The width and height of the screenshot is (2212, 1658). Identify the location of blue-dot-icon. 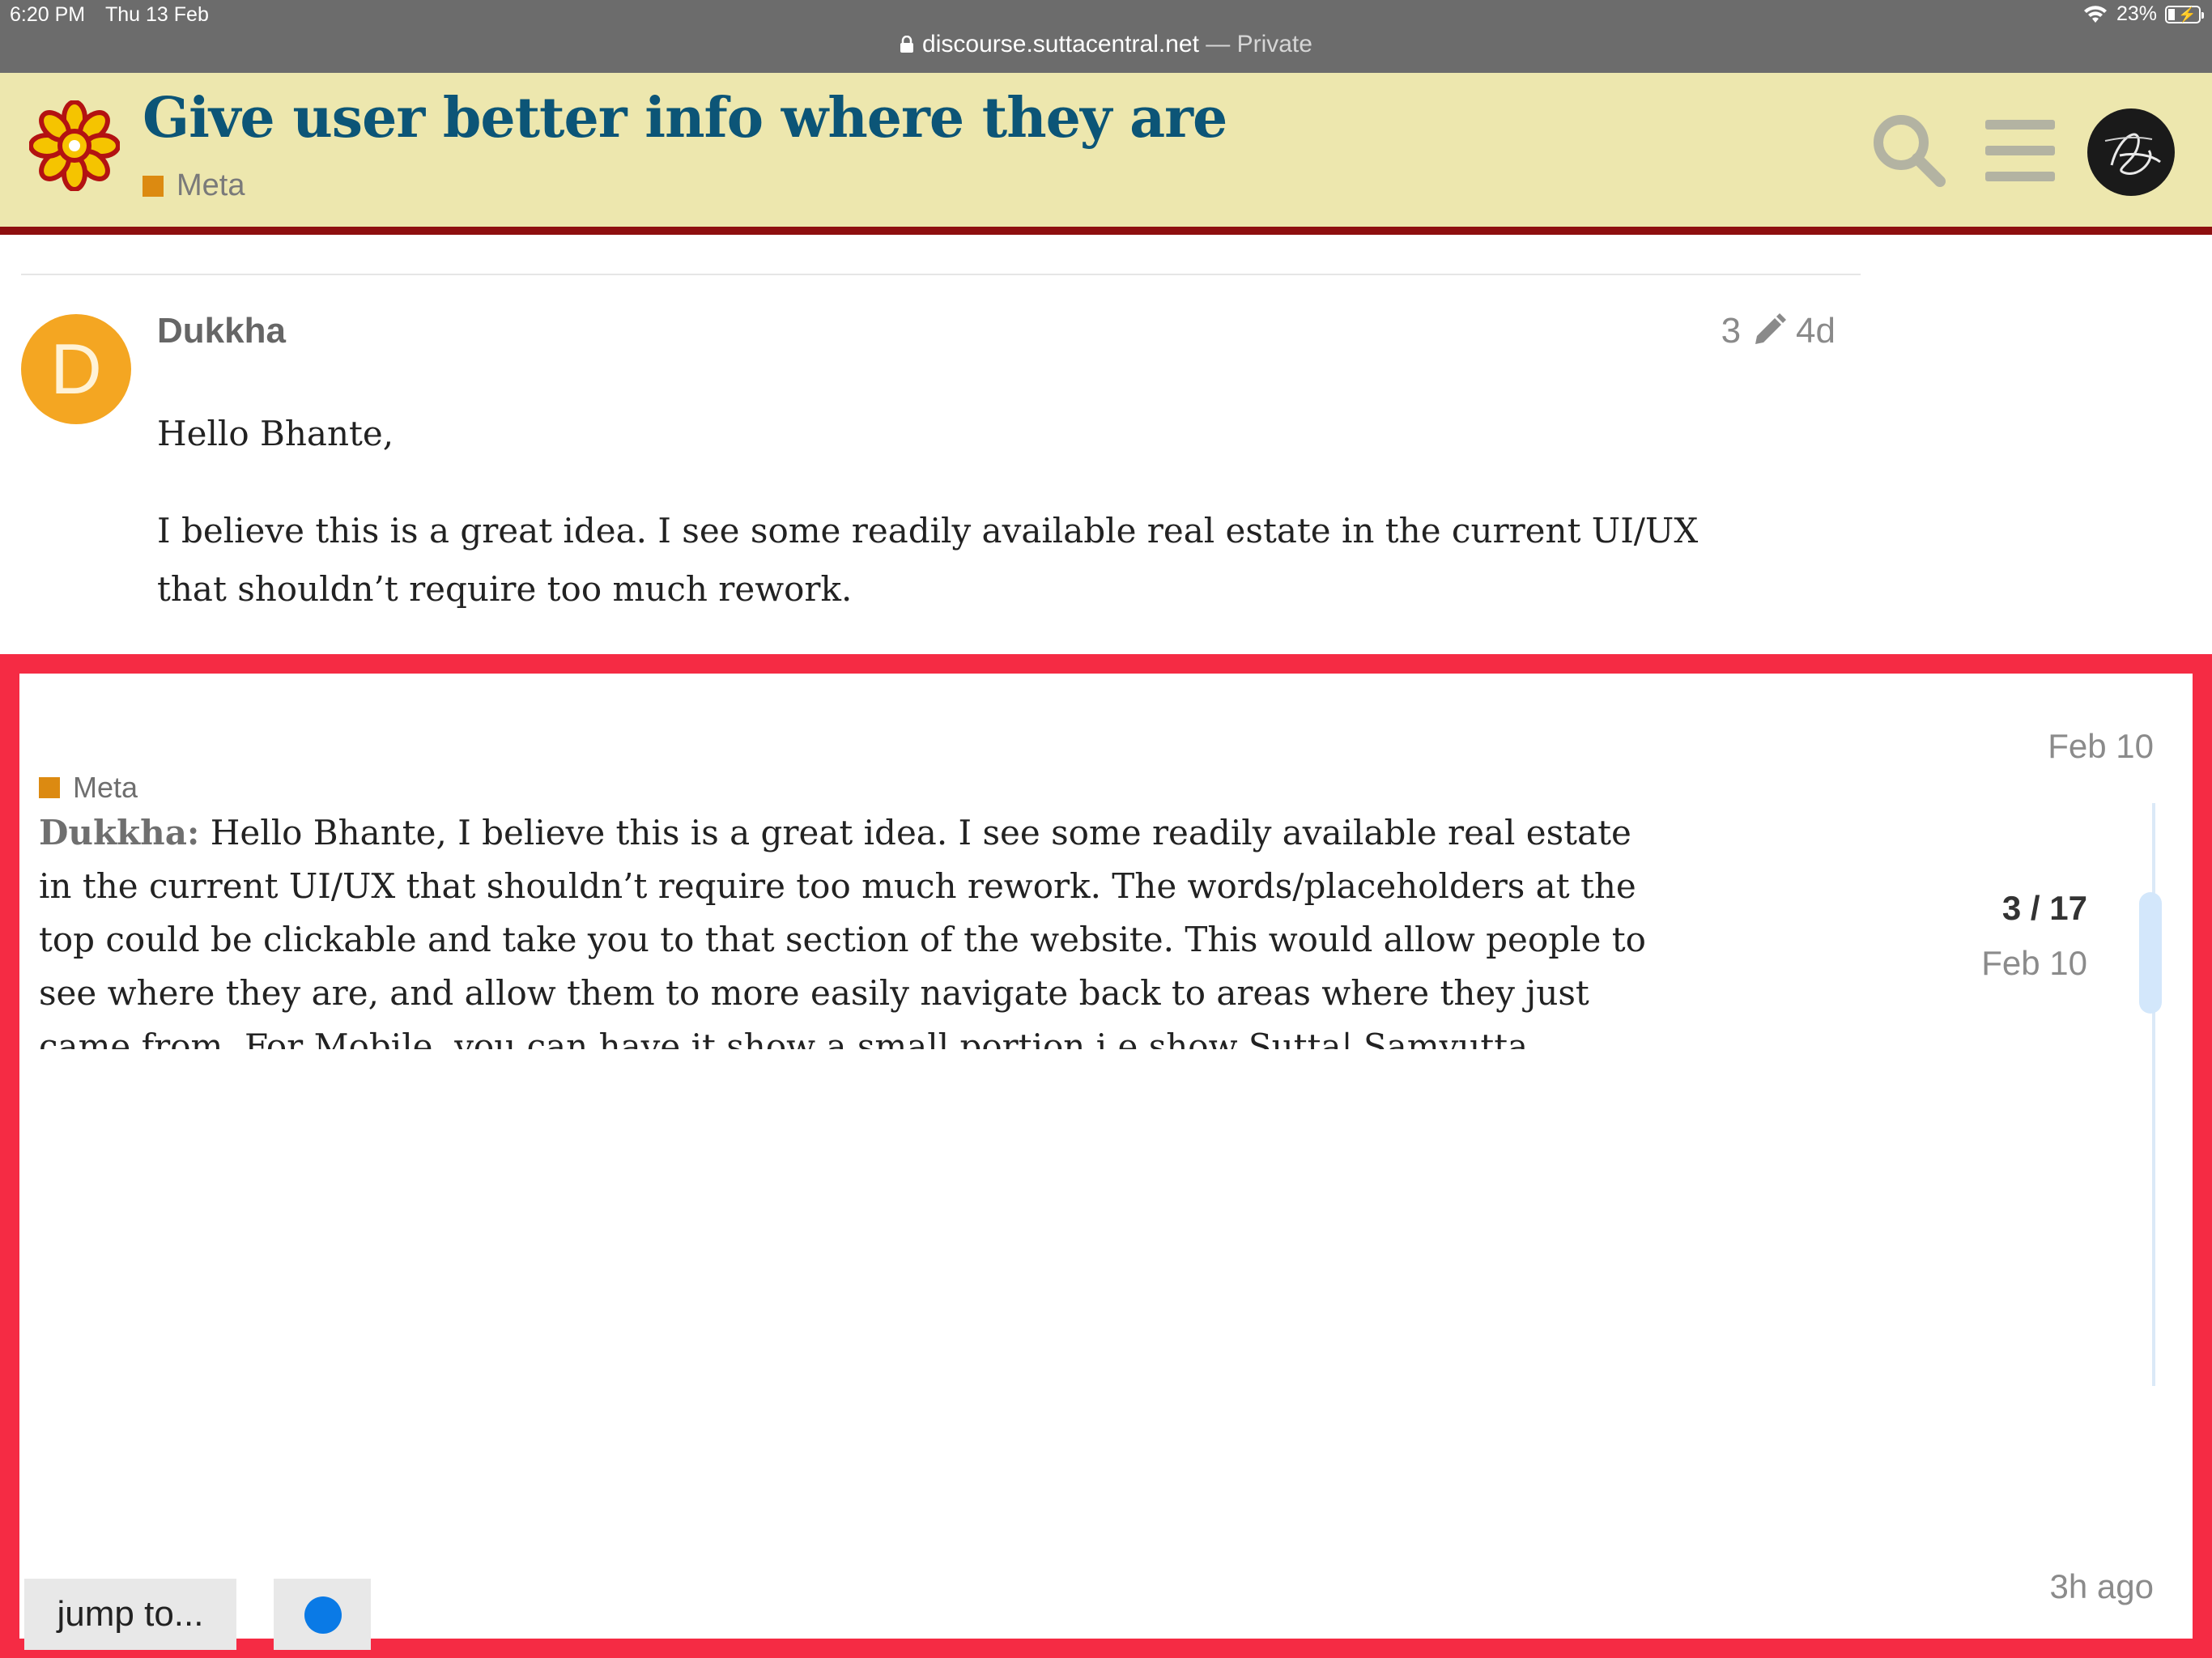
(323, 1615).